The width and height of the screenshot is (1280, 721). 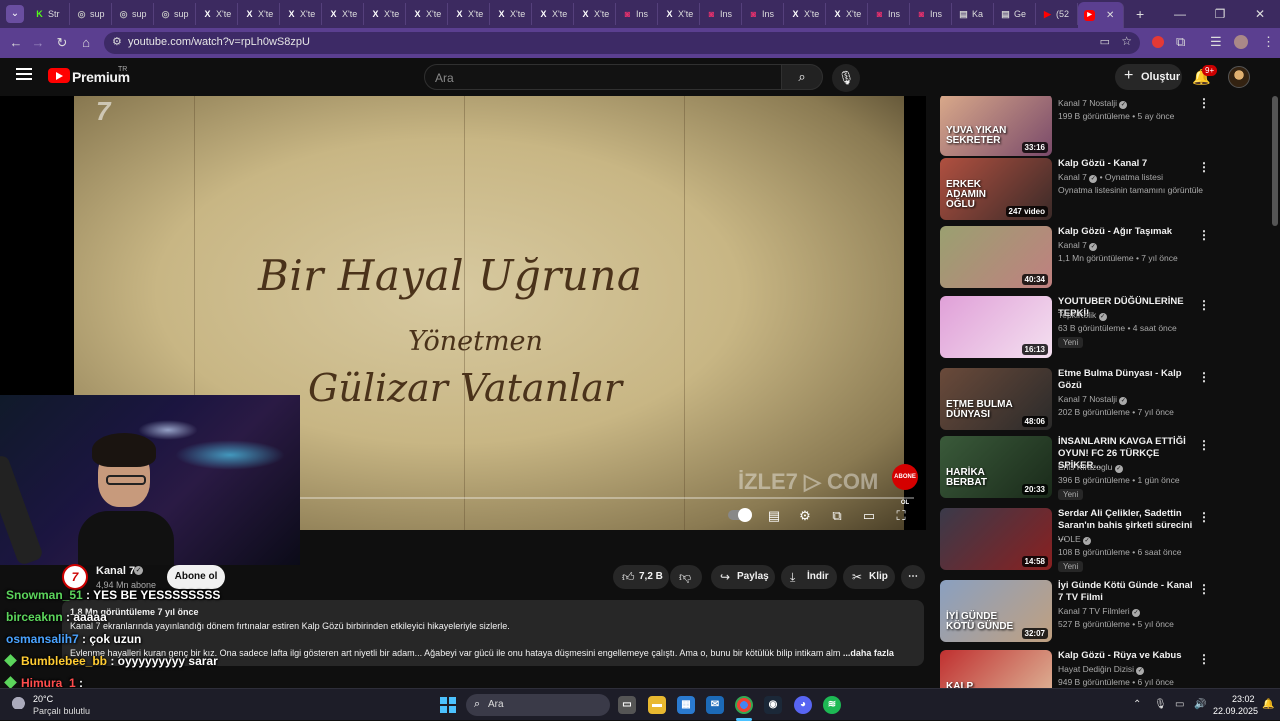 What do you see at coordinates (803, 705) in the screenshot?
I see `discord-icon: ◕` at bounding box center [803, 705].